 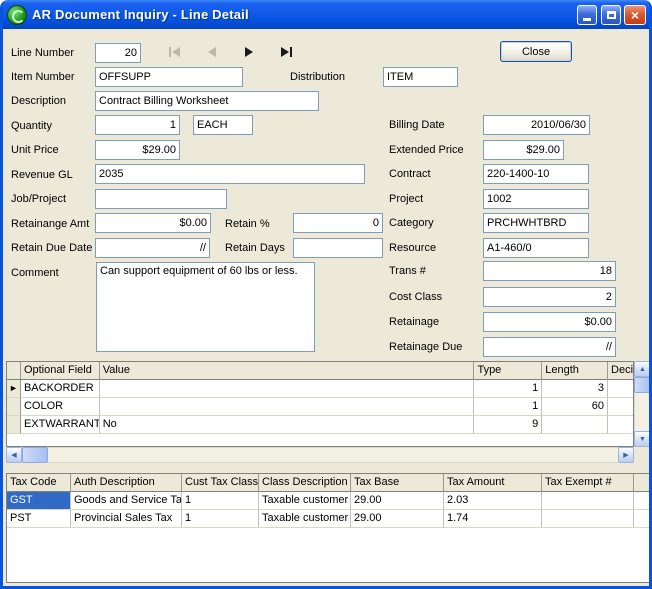 I want to click on line-number-field, so click(x=118, y=53).